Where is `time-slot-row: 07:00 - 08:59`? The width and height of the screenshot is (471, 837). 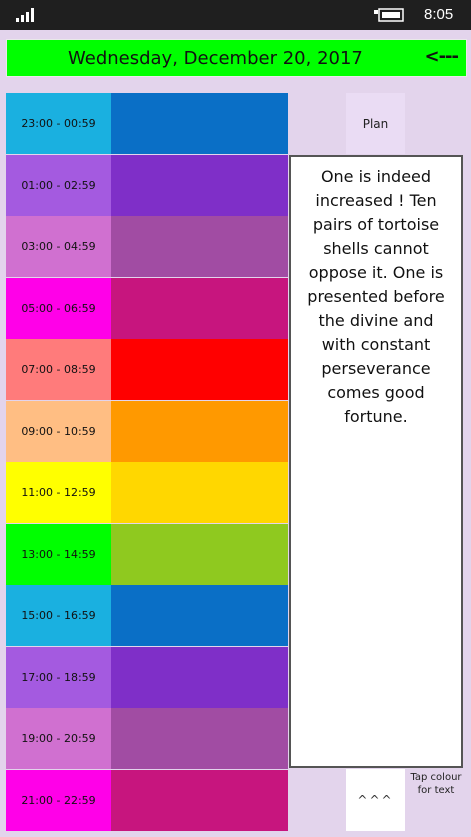 time-slot-row: 07:00 - 08:59 is located at coordinates (147, 369).